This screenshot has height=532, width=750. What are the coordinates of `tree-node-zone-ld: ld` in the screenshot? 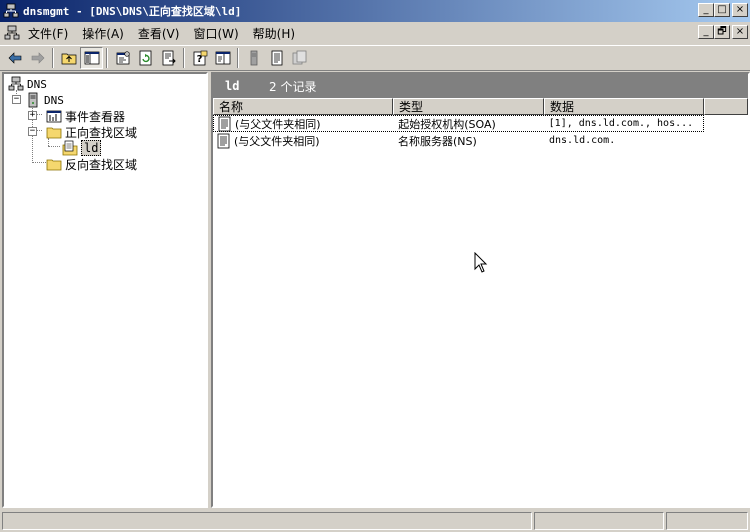 It's located at (82, 148).